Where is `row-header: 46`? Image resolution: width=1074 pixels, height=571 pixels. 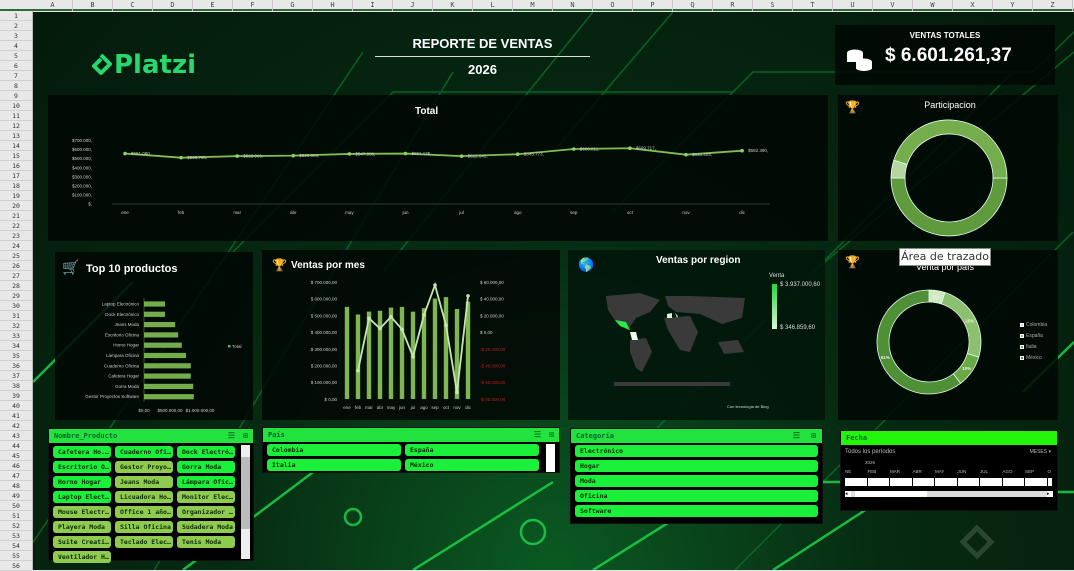 row-header: 46 is located at coordinates (16, 466).